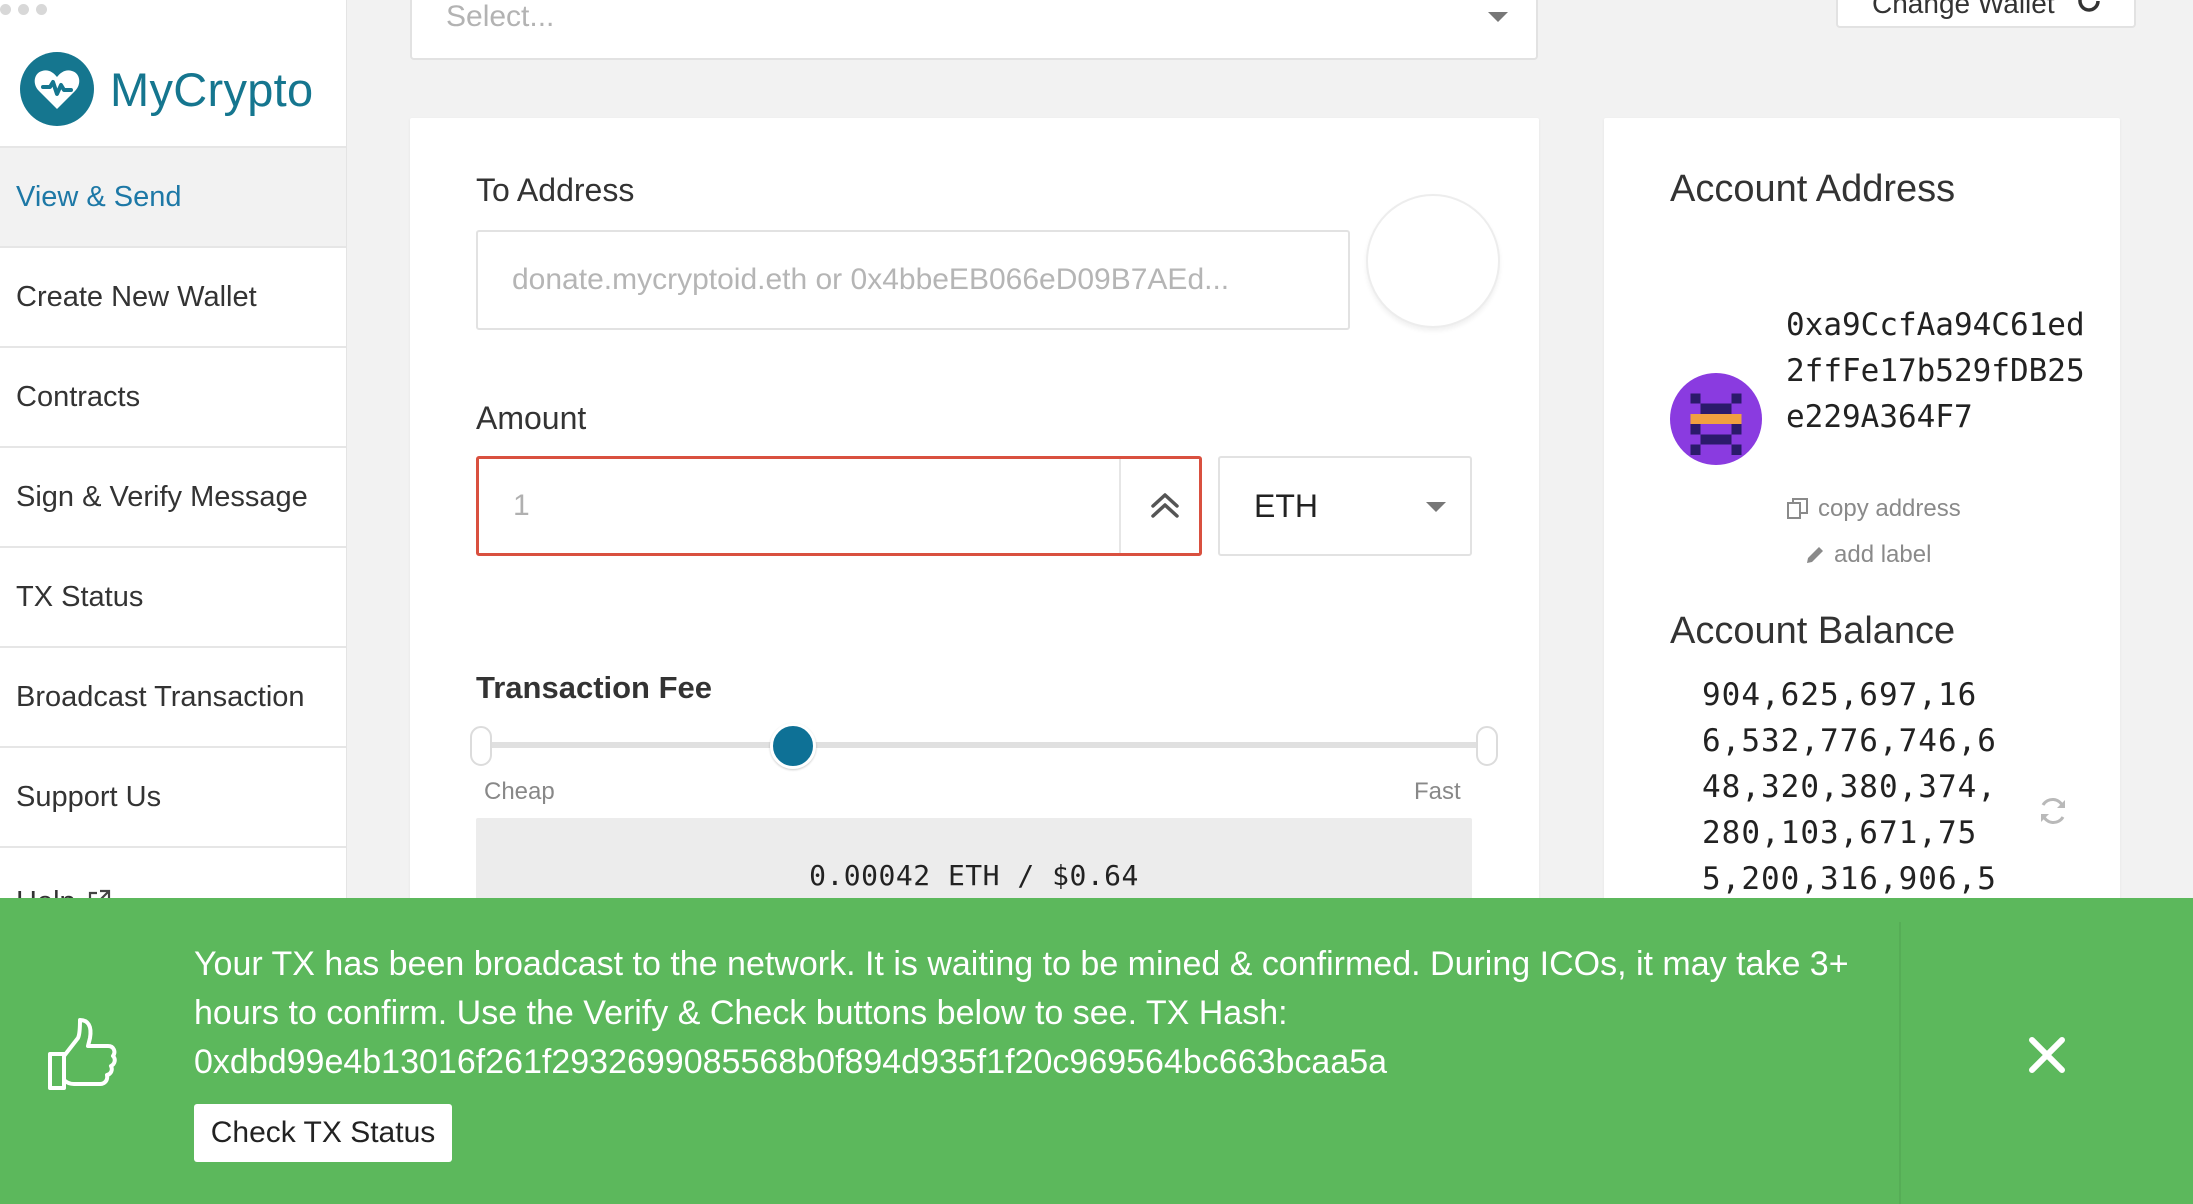  I want to click on thumbs-up-icon, so click(82, 1054).